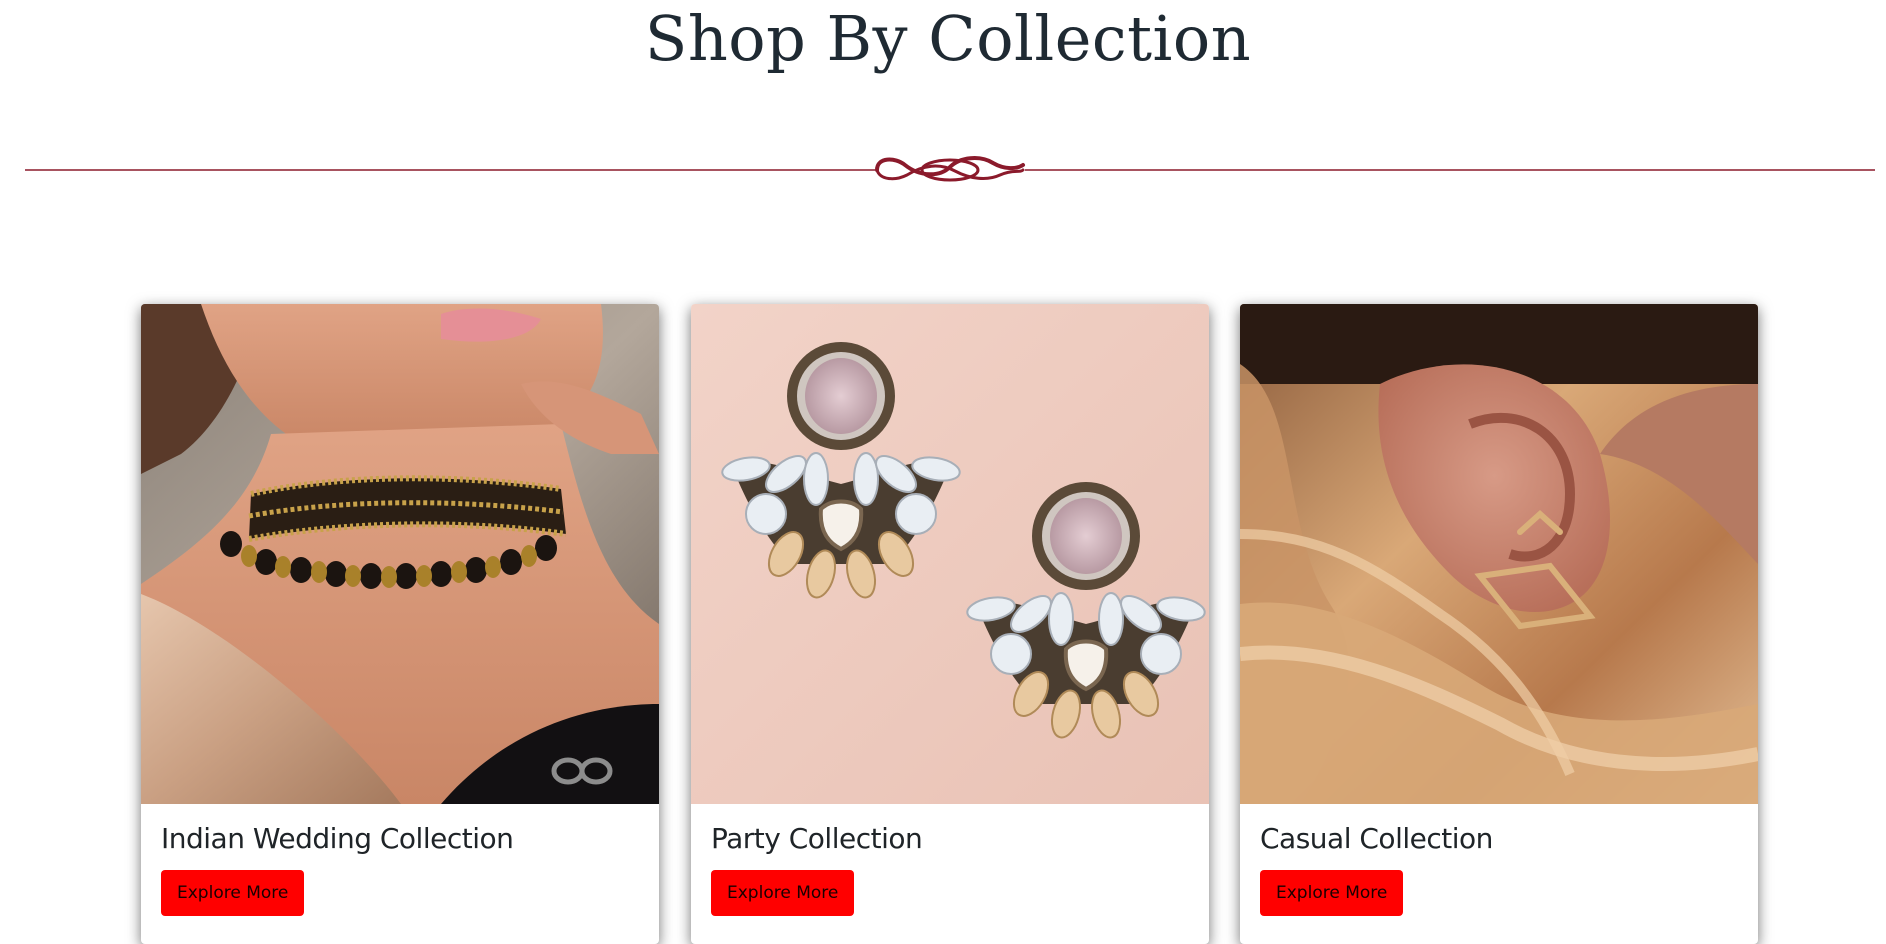  I want to click on collection-image-casual, so click(1499, 554).